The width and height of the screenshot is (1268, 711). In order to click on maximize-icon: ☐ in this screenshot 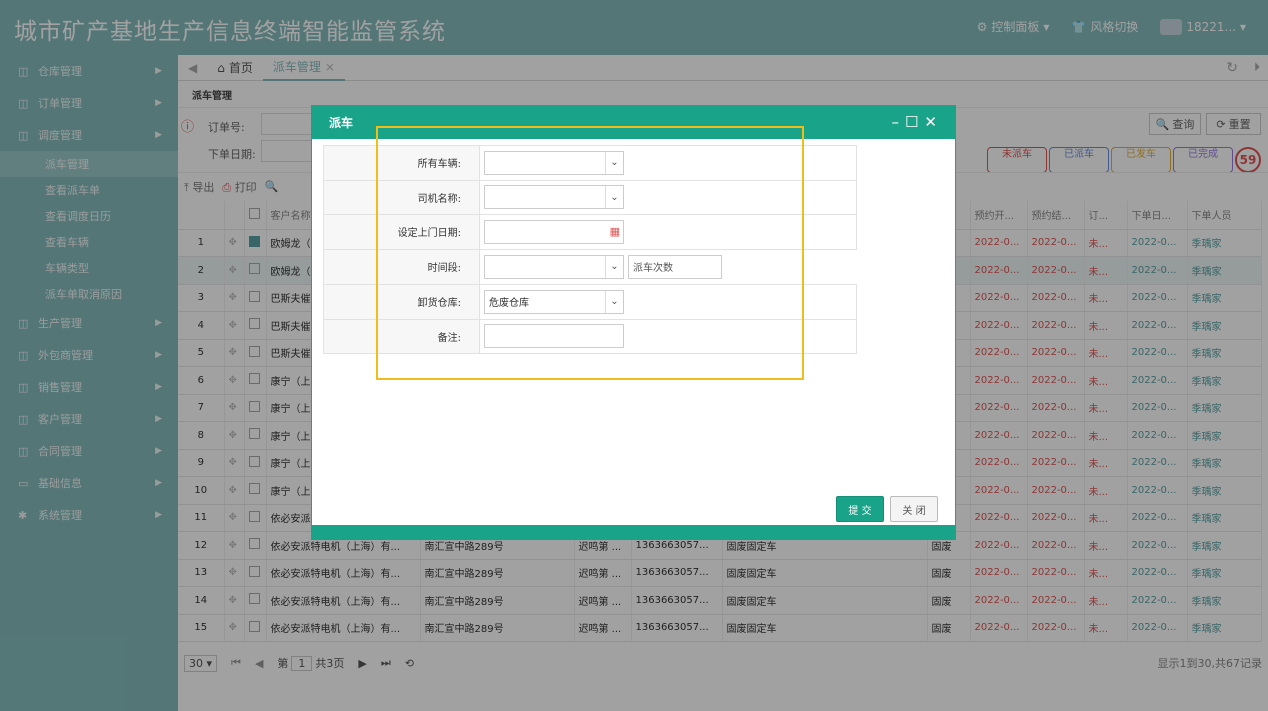, I will do `click(911, 122)`.